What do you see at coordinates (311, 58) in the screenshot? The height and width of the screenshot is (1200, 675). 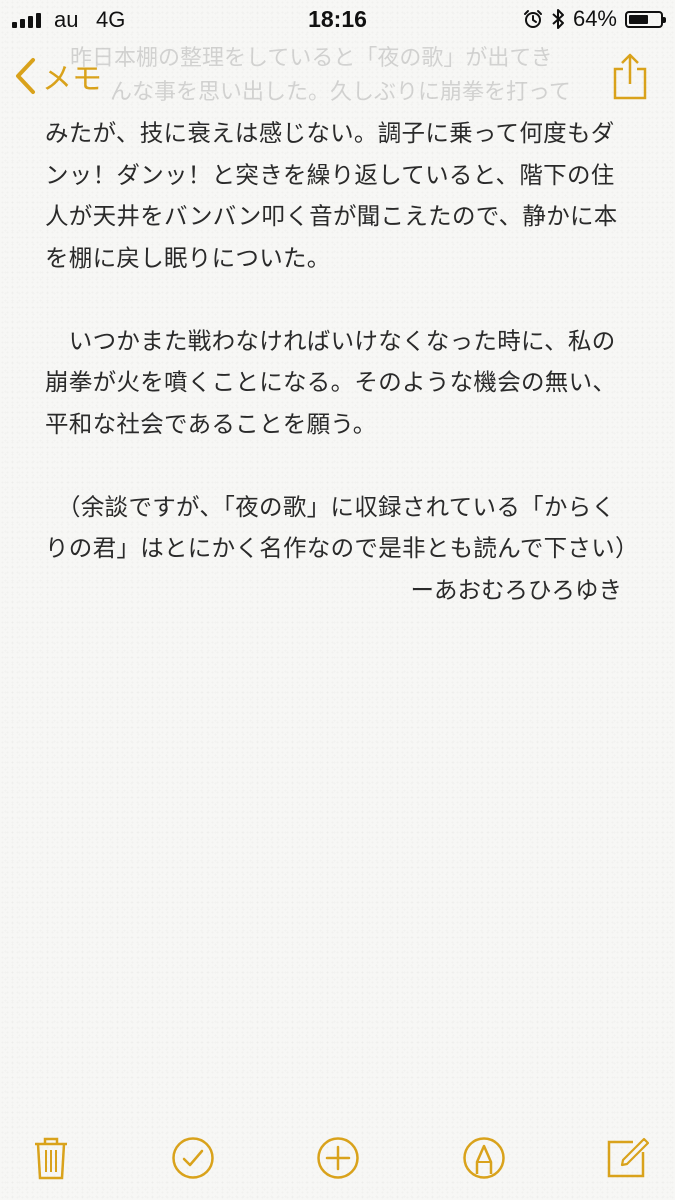 I see `scrolled-text-line: 昨日本棚の整理をしていると「夜の歌」が出てき` at bounding box center [311, 58].